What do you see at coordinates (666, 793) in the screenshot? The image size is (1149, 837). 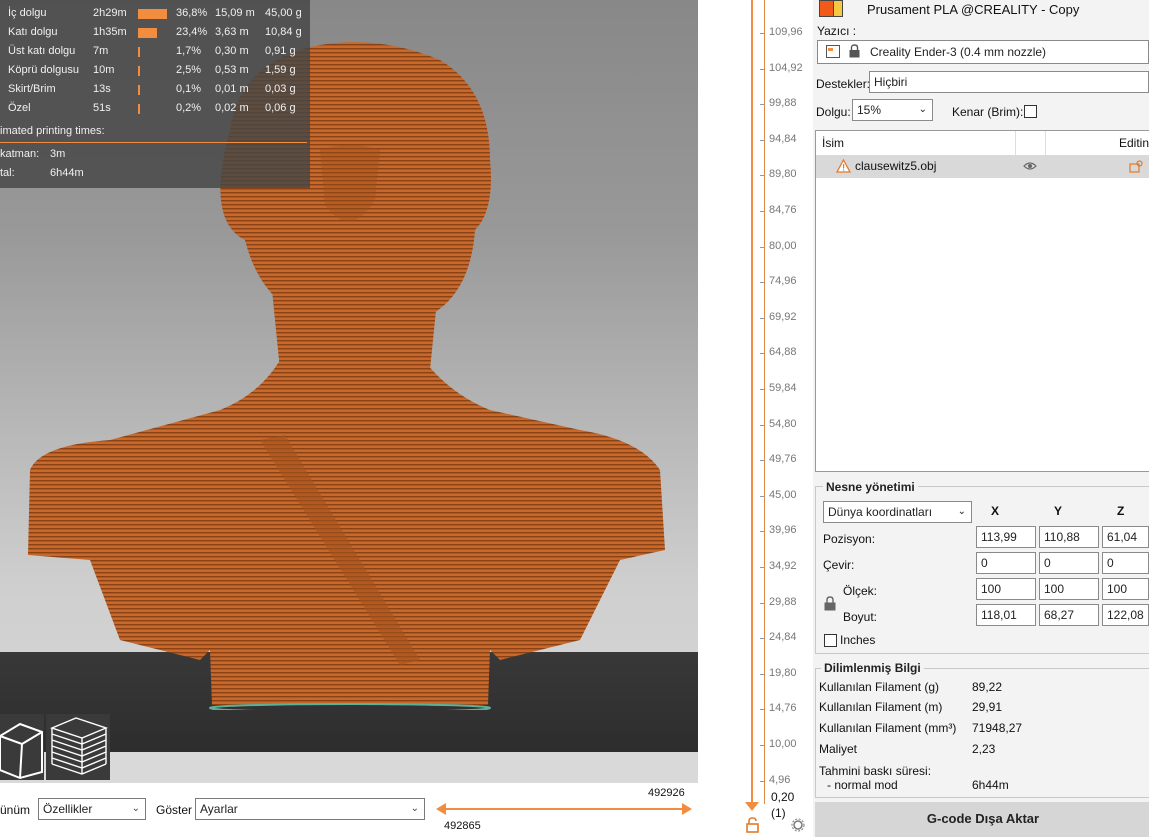 I see `hslider-upper-value: 492926` at bounding box center [666, 793].